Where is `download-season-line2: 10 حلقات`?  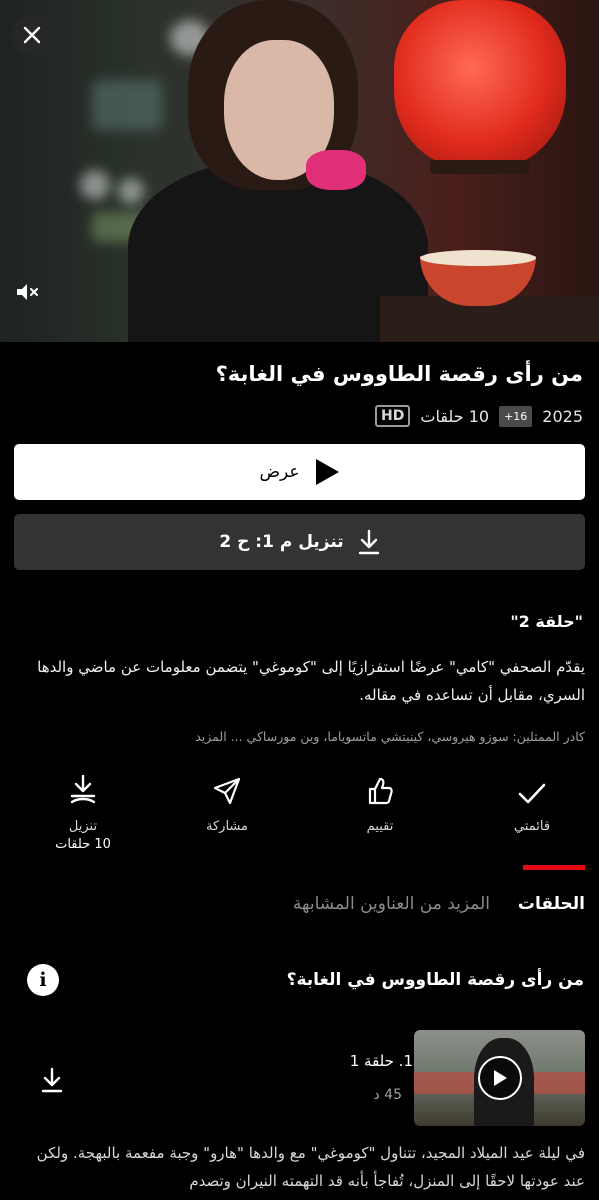 download-season-line2: 10 حلقات is located at coordinates (83, 844).